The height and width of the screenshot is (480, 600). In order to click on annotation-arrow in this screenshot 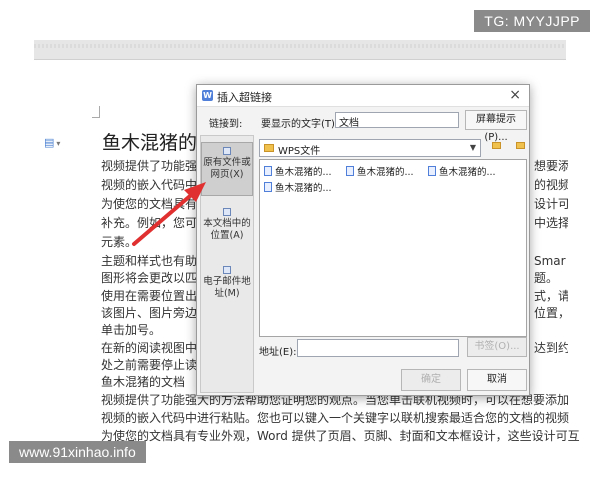, I will do `click(169, 214)`.